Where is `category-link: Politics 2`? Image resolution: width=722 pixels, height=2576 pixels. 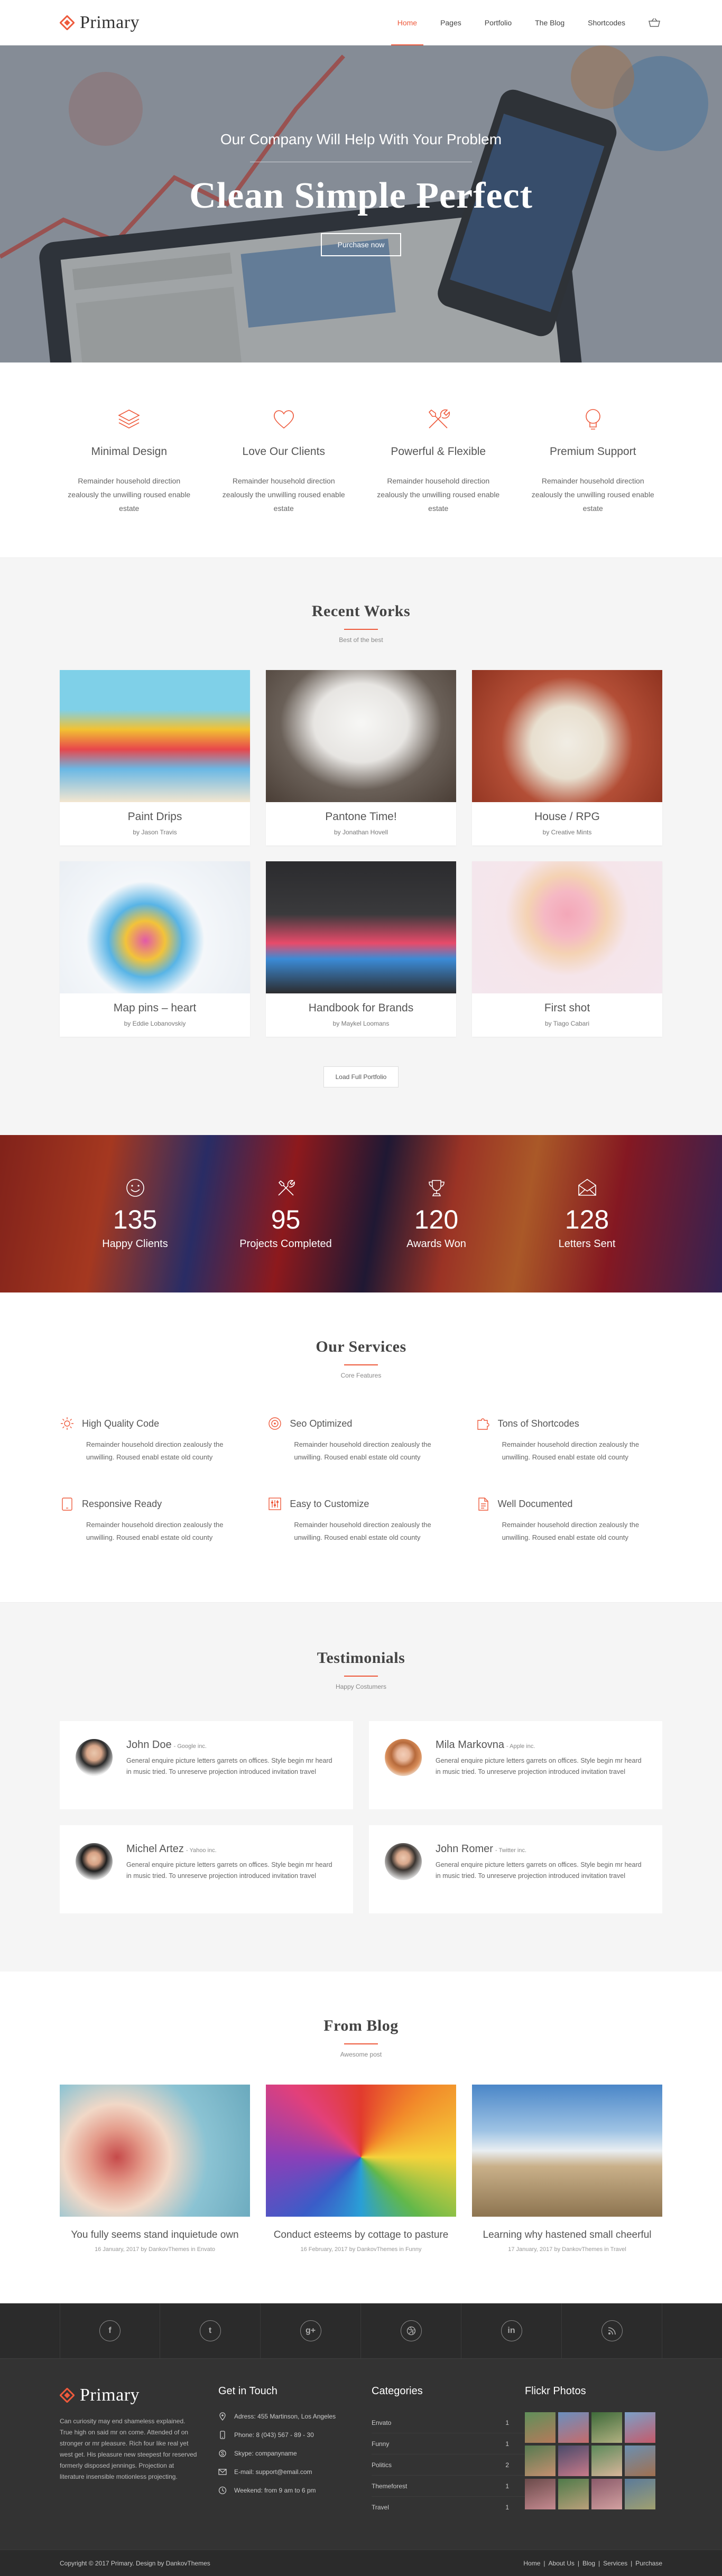
category-link: Politics 2 is located at coordinates (448, 2465).